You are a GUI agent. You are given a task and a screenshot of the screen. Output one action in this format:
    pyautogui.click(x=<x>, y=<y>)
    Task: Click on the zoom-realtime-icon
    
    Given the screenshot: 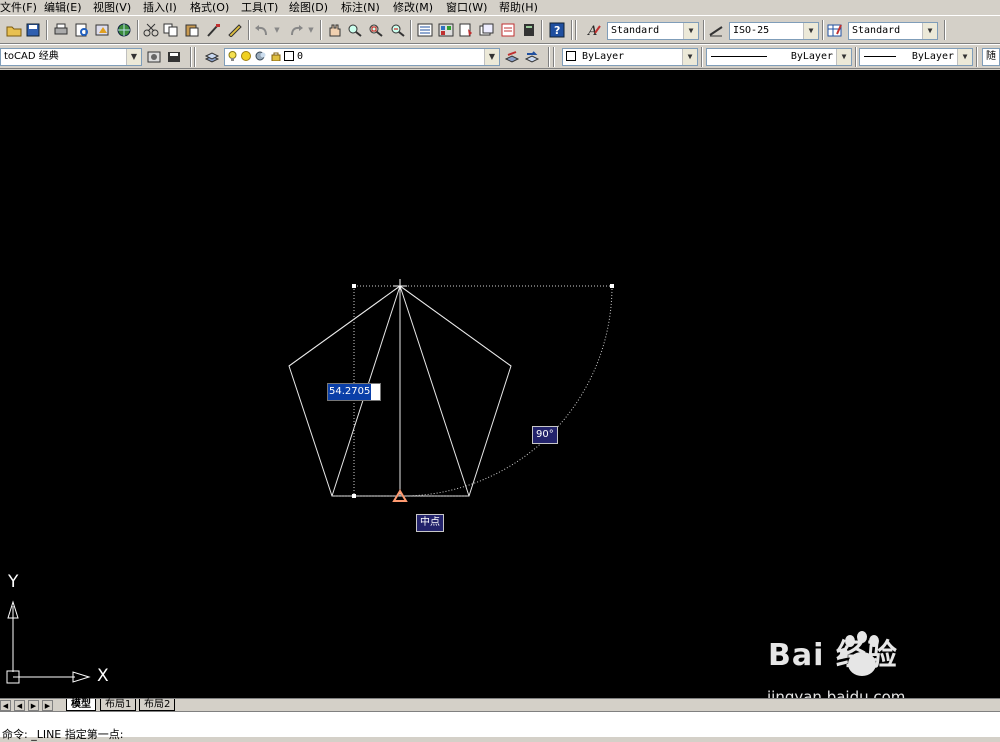 What is the action you would take?
    pyautogui.click(x=355, y=30)
    